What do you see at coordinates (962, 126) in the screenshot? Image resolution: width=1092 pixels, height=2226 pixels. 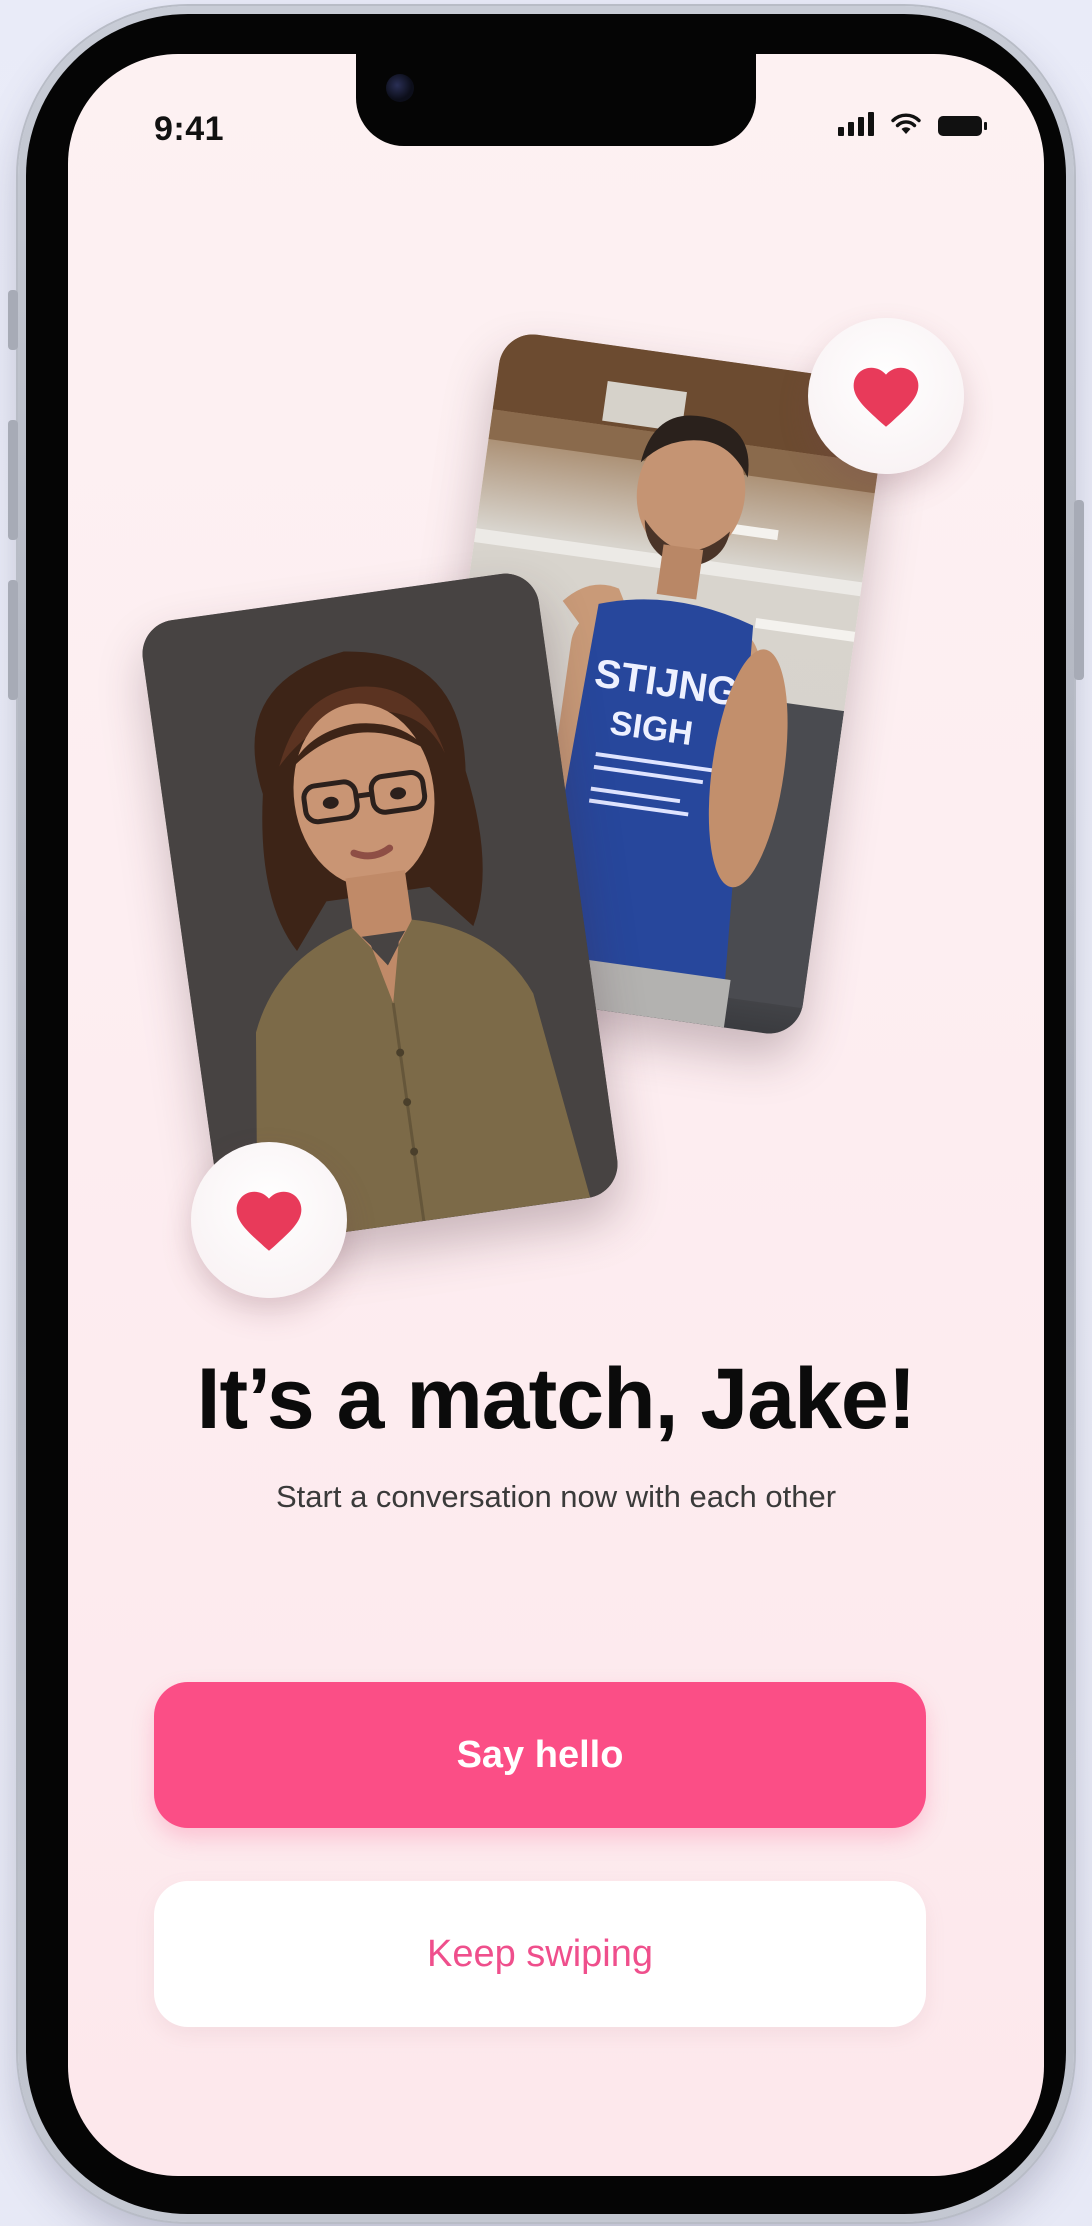 I see `battery-icon` at bounding box center [962, 126].